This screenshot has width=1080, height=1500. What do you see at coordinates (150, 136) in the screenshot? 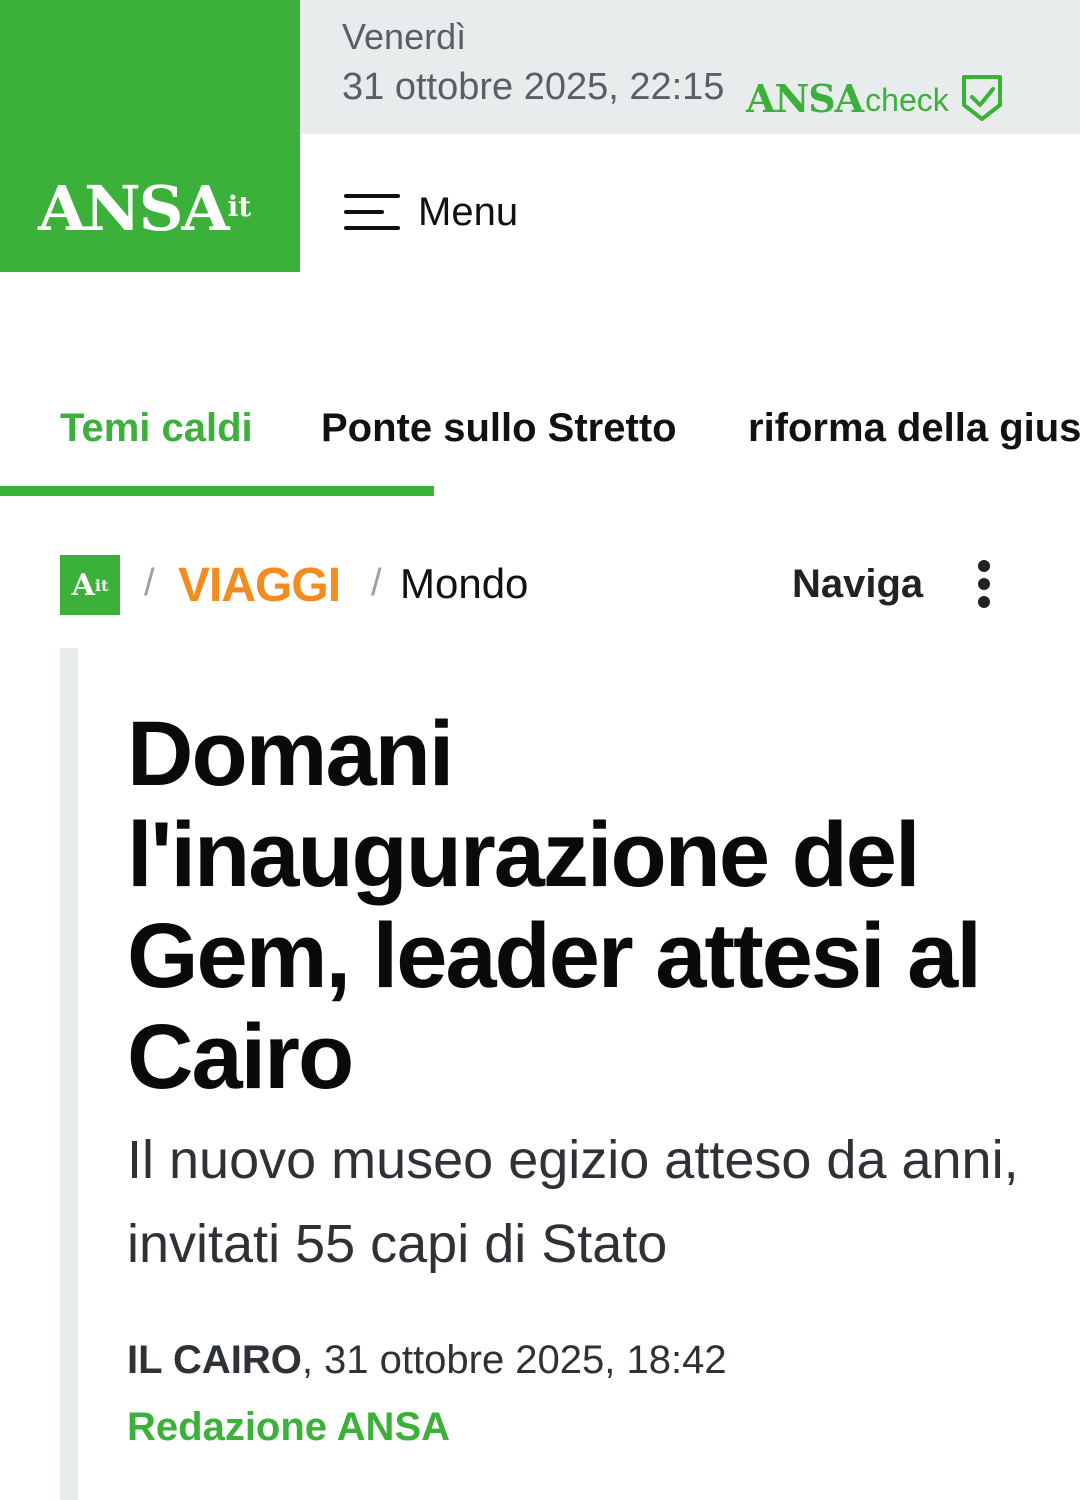
I see `site-logo: ANSAit` at bounding box center [150, 136].